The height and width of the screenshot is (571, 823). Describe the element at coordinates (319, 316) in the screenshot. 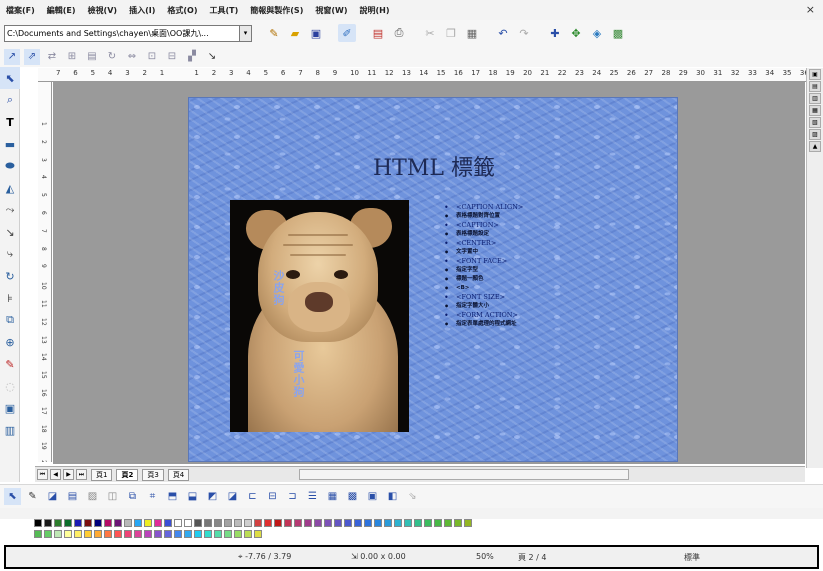

I see `dog-photo: 沙皮狗 可愛小狗` at that location.